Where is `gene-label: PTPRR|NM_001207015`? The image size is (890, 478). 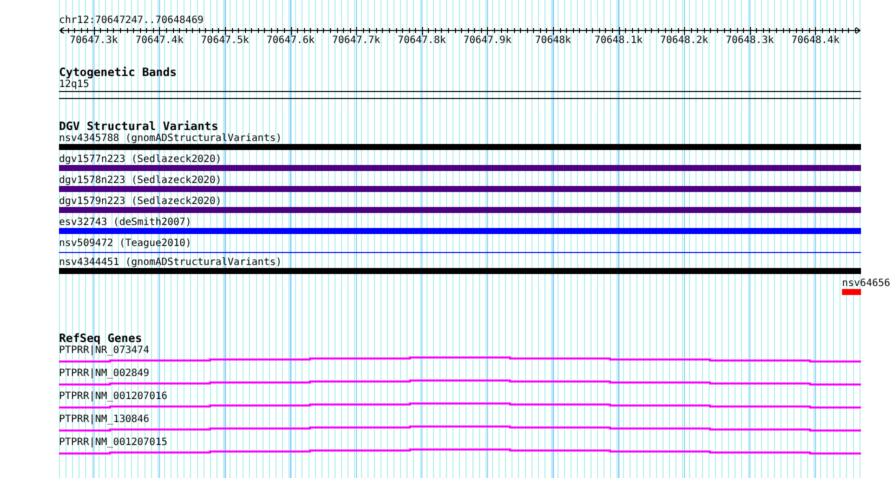
gene-label: PTPRR|NM_001207015 is located at coordinates (113, 442).